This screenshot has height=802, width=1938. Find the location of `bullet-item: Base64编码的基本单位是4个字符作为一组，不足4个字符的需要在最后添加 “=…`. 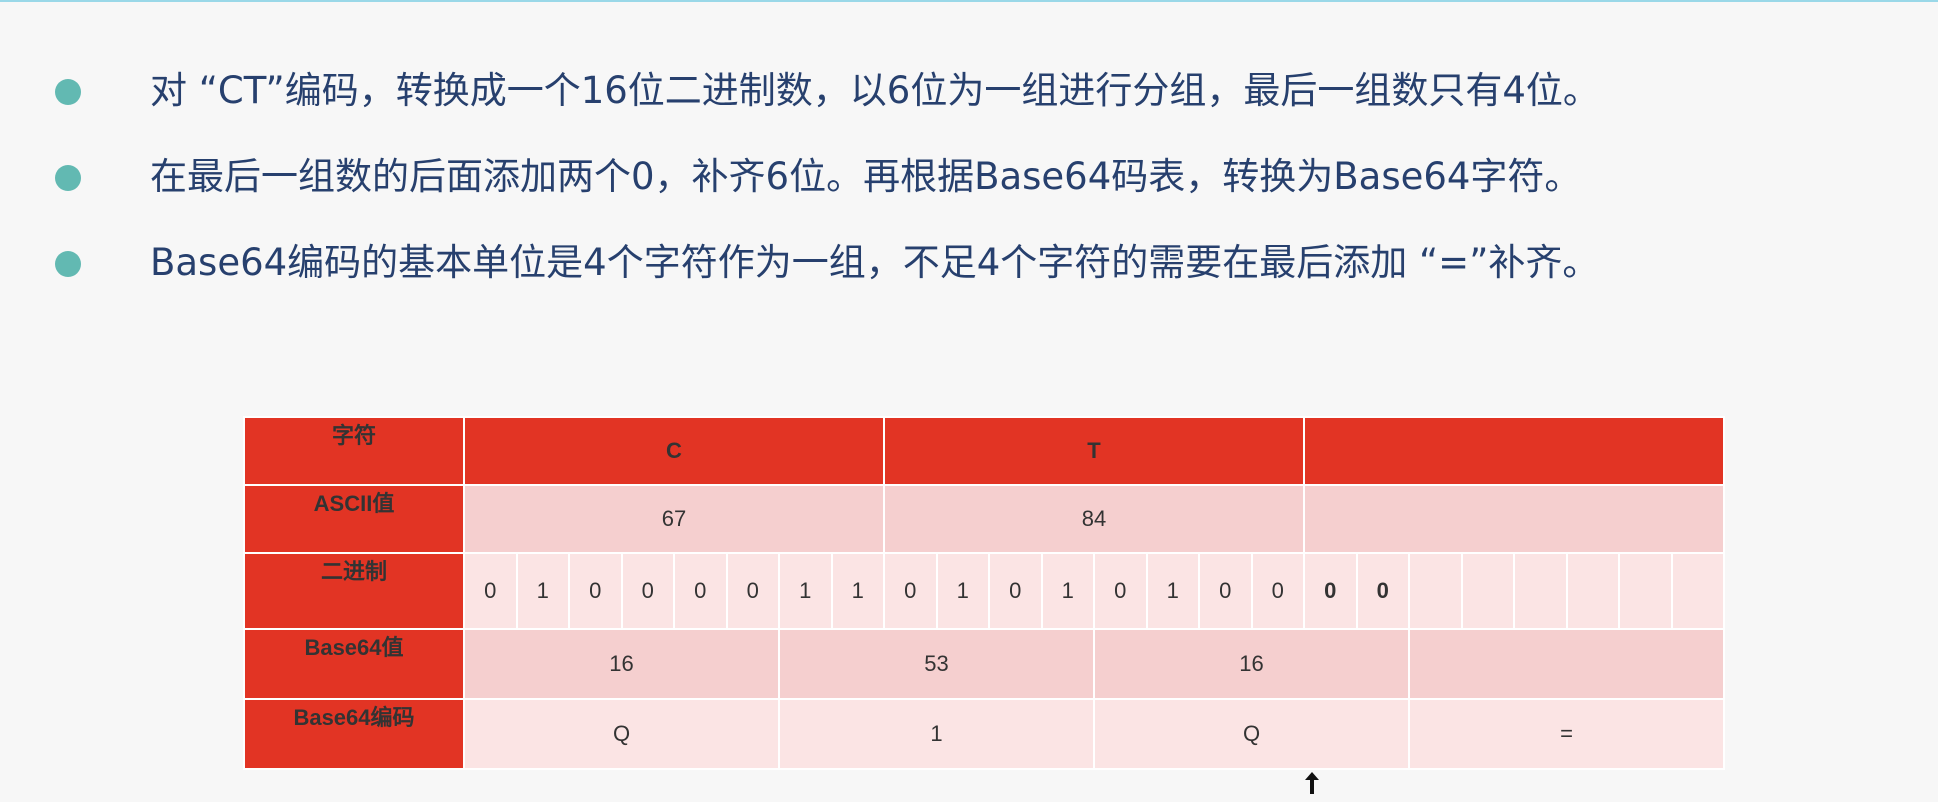

bullet-item: Base64编码的基本单位是4个字符作为一组，不足4个字符的需要在最后添加 “=… is located at coordinates (985, 263).